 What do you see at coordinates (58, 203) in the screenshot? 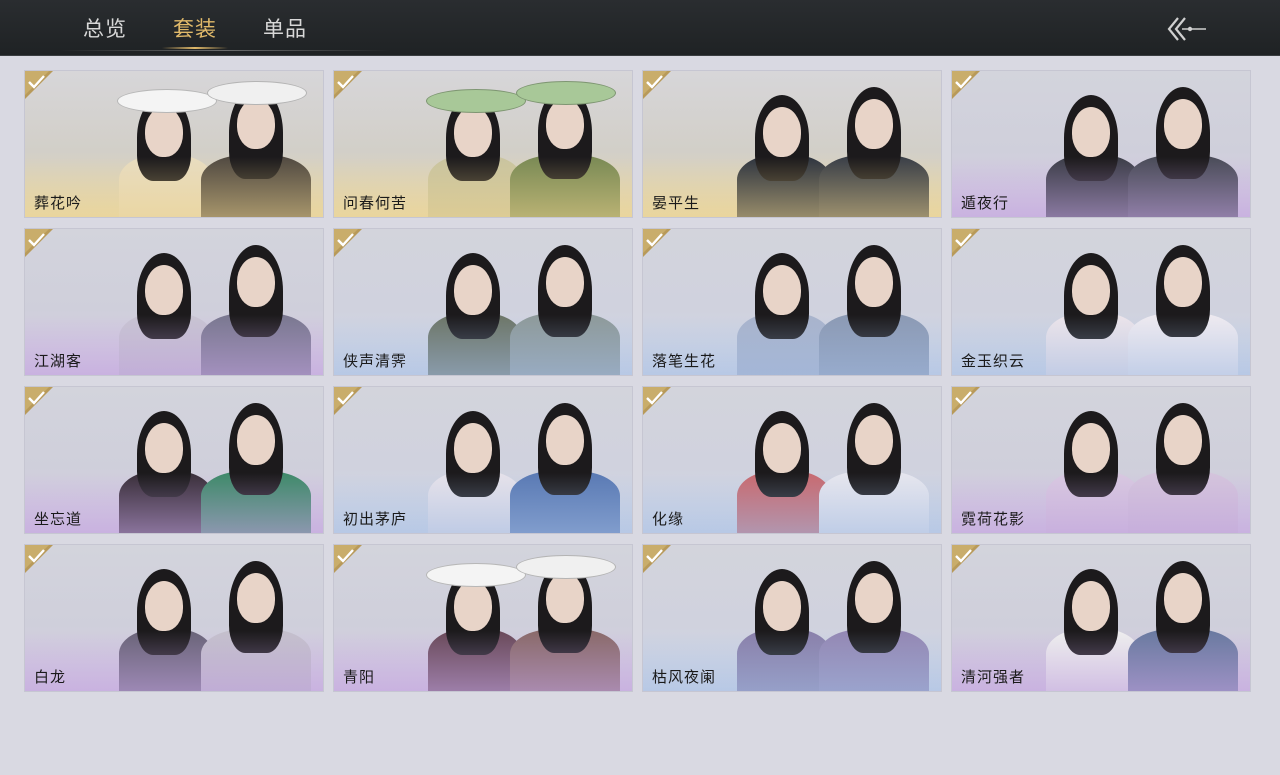
I see `outfit-name: 葬花吟` at bounding box center [58, 203].